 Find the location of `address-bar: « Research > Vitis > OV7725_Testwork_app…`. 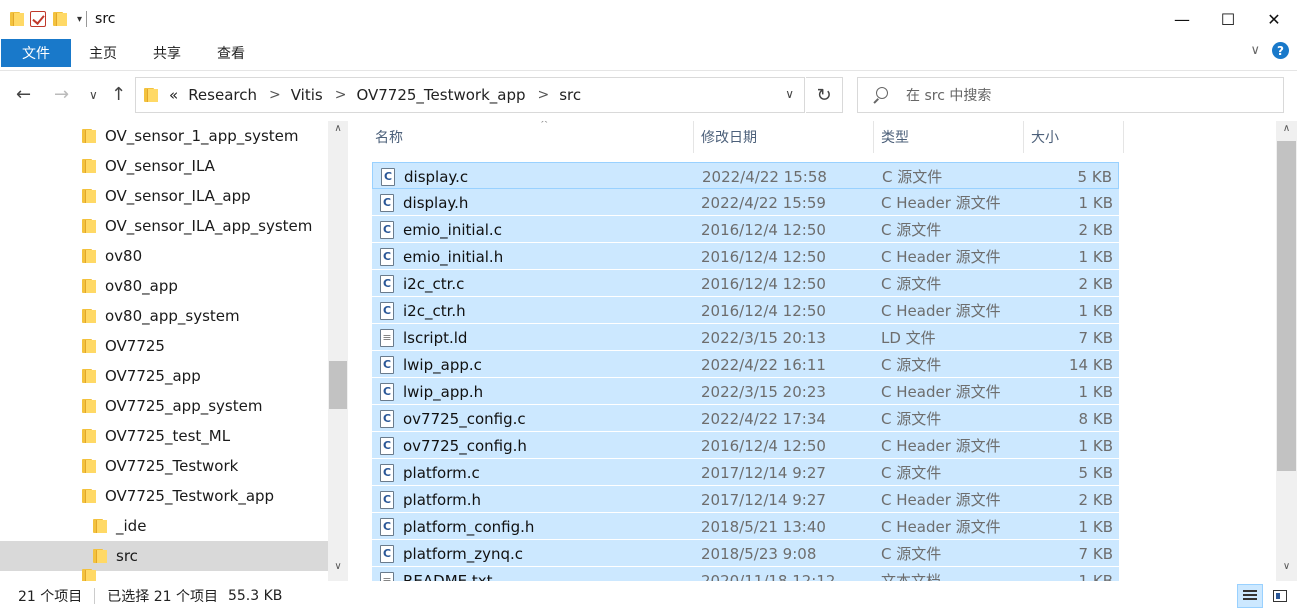

address-bar: « Research > Vitis > OV7725_Testwork_app… is located at coordinates (470, 95).